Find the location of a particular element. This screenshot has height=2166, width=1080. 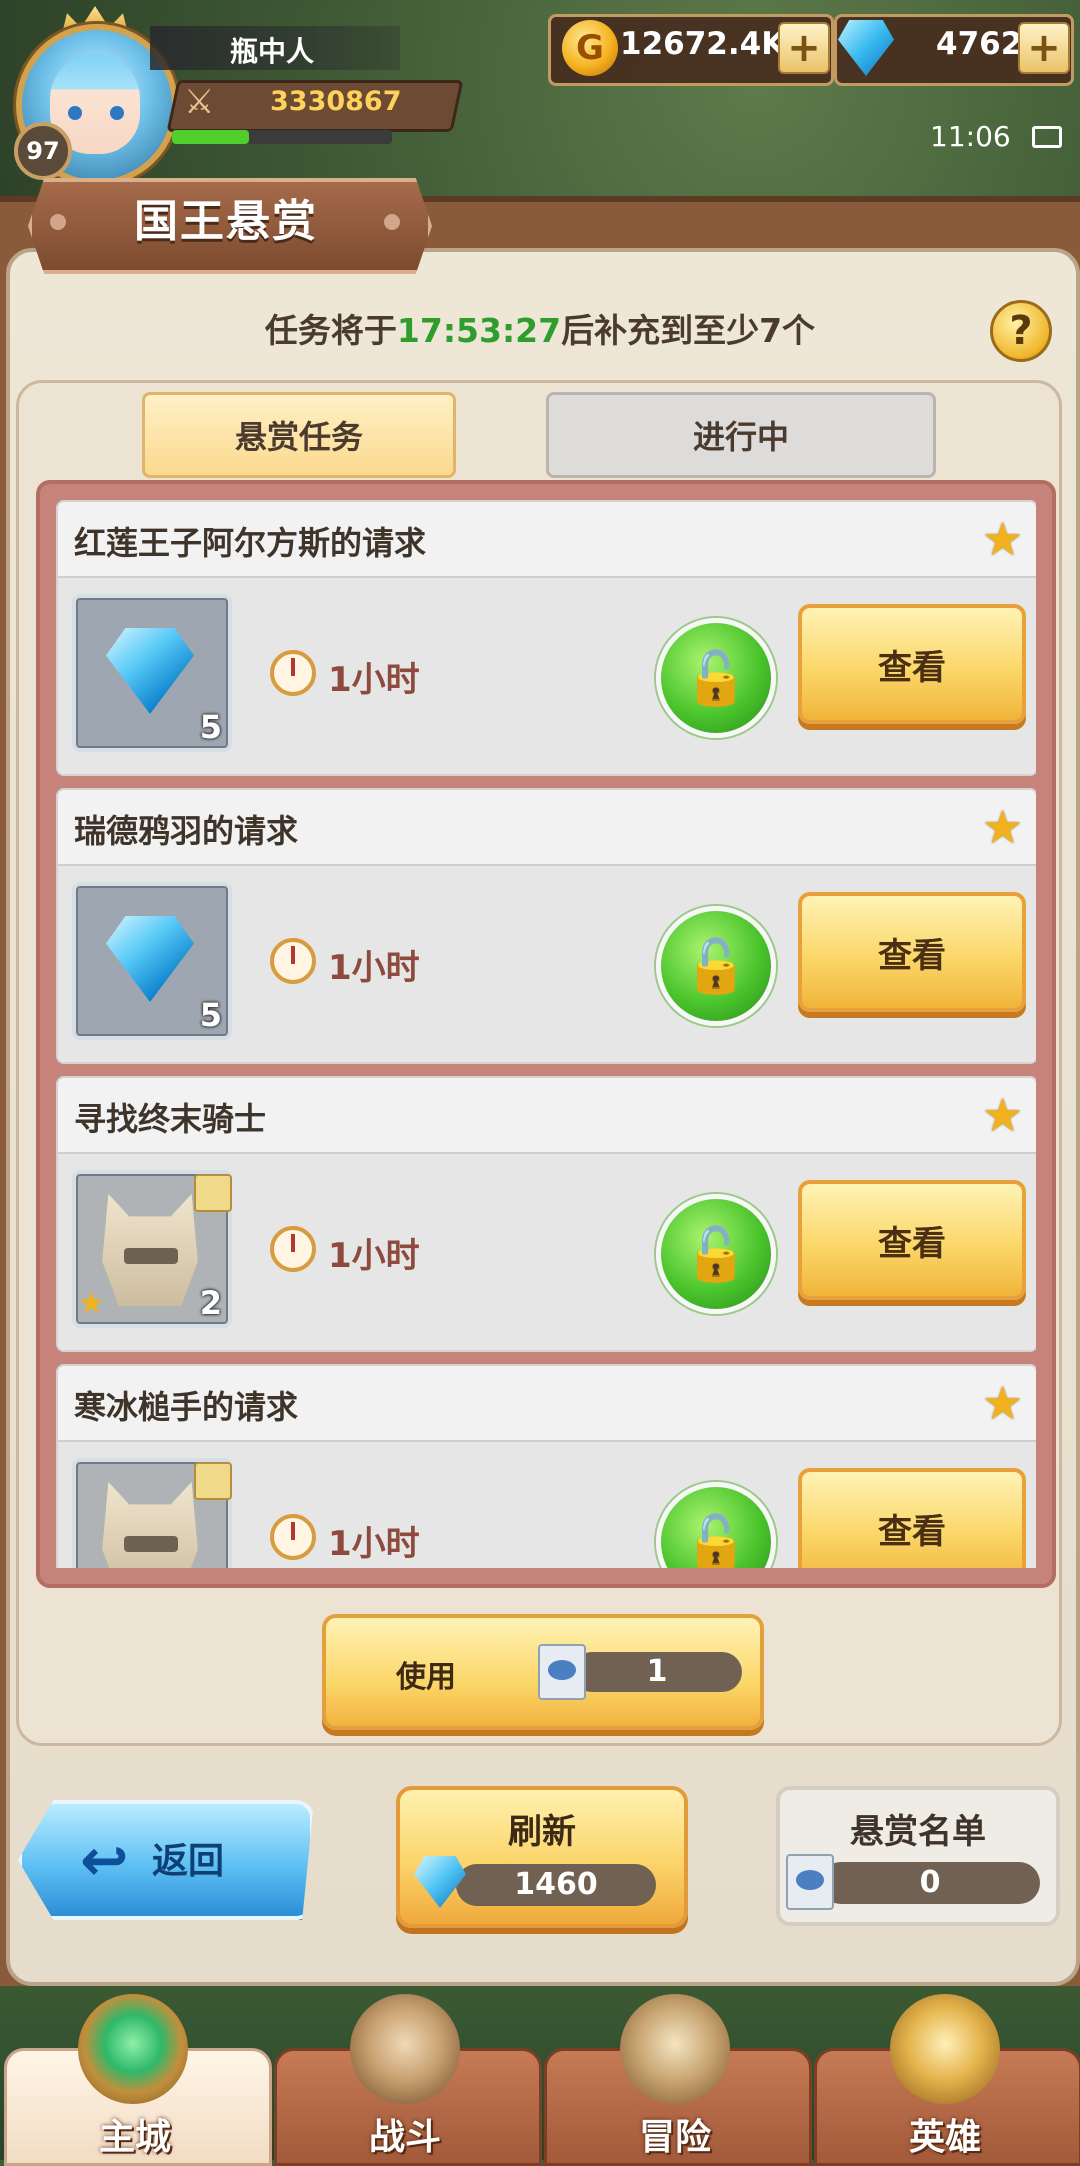

quest-title: 红莲王子阿尔方斯的请求 is located at coordinates (250, 543).